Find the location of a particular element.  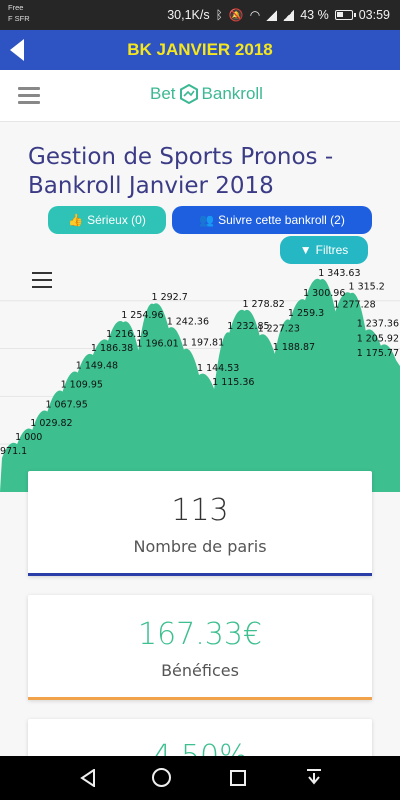

chart-data-label: 1 000 is located at coordinates (28, 437).